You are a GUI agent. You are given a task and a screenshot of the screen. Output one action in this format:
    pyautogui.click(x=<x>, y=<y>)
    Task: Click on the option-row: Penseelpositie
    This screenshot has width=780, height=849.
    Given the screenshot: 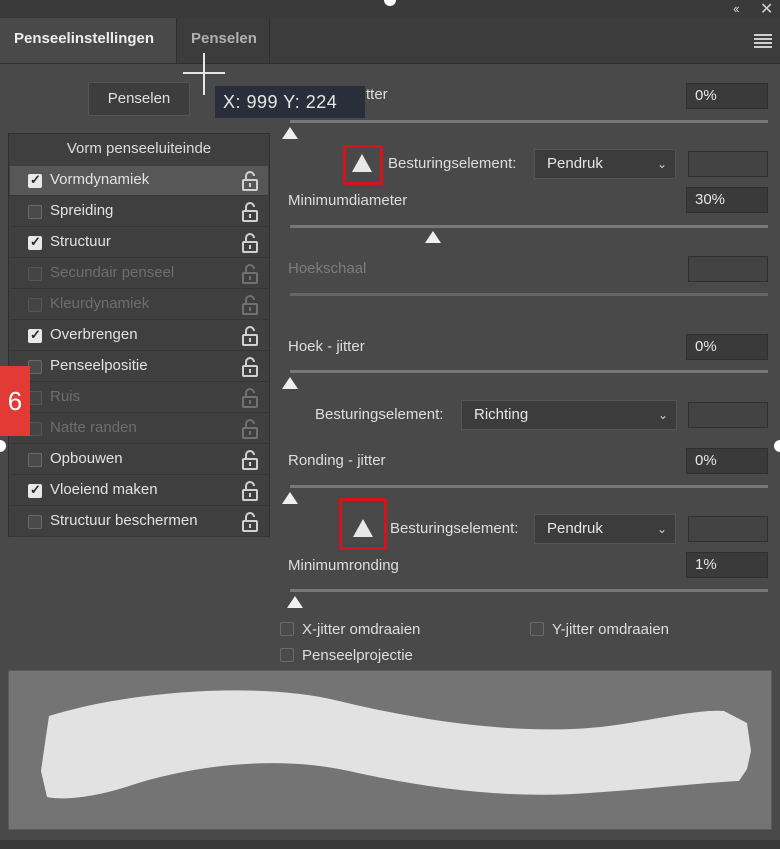 What is the action you would take?
    pyautogui.click(x=139, y=367)
    